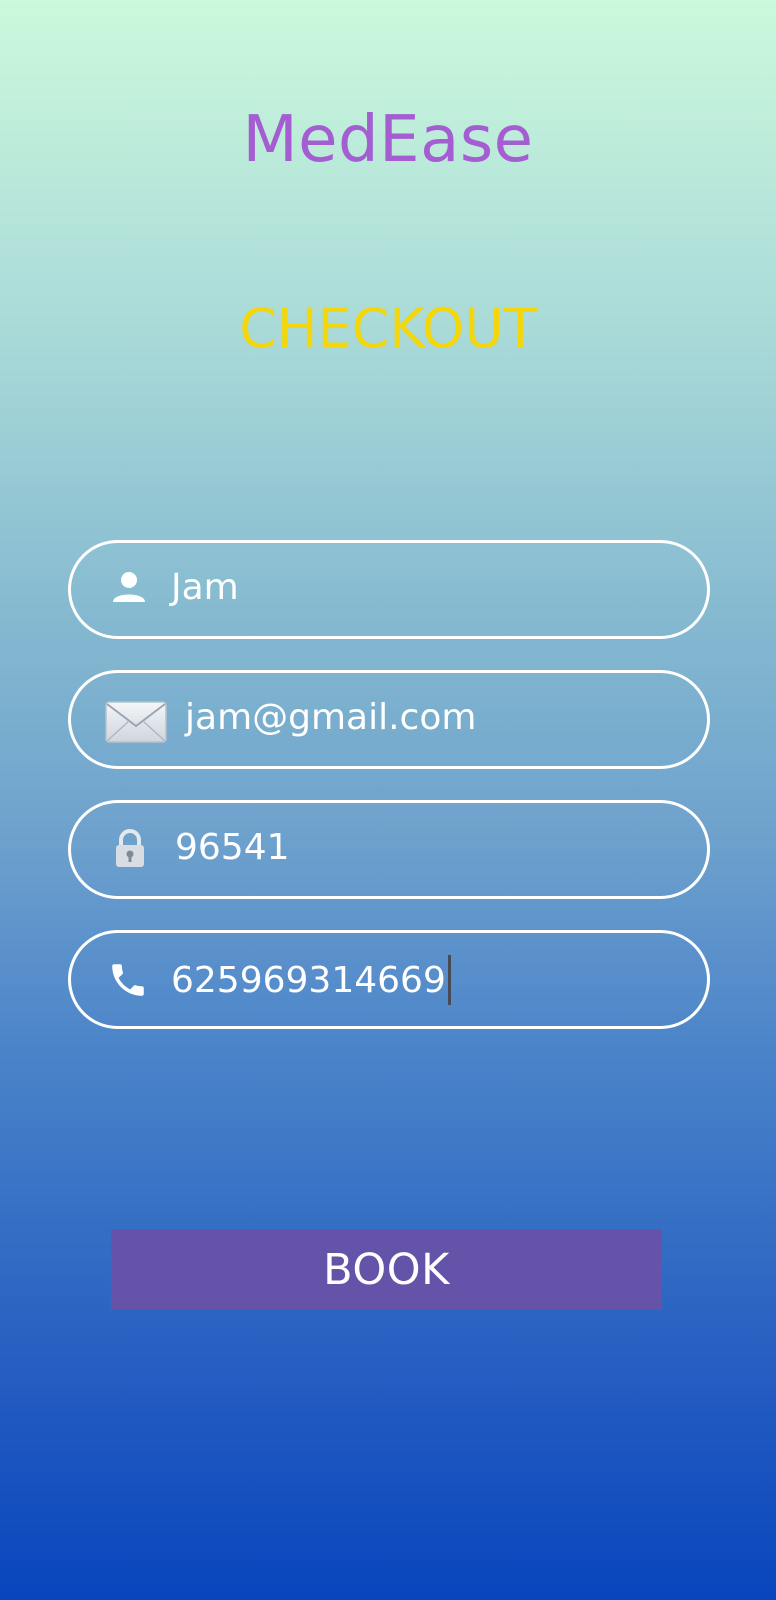 The width and height of the screenshot is (776, 1600). What do you see at coordinates (389, 849) in the screenshot?
I see `password-field: 96541` at bounding box center [389, 849].